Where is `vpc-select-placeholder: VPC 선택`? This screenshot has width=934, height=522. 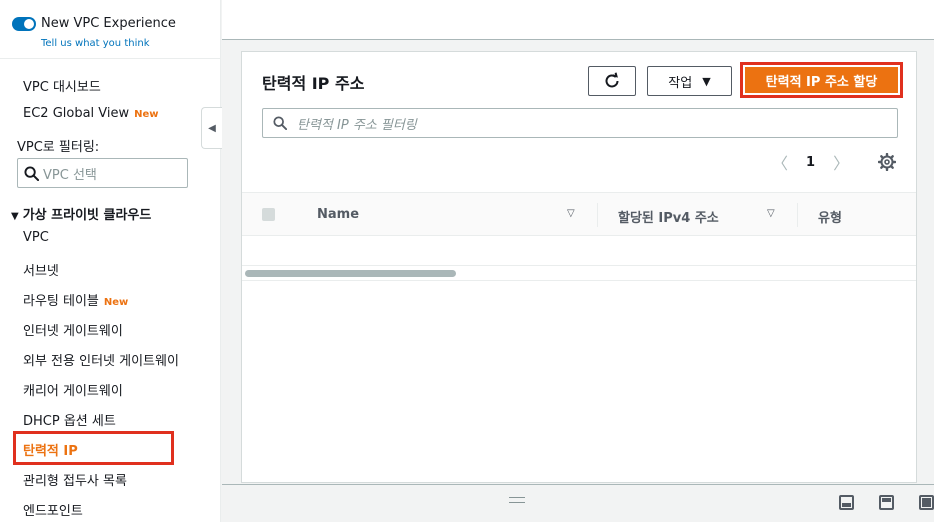 vpc-select-placeholder: VPC 선택 is located at coordinates (70, 175).